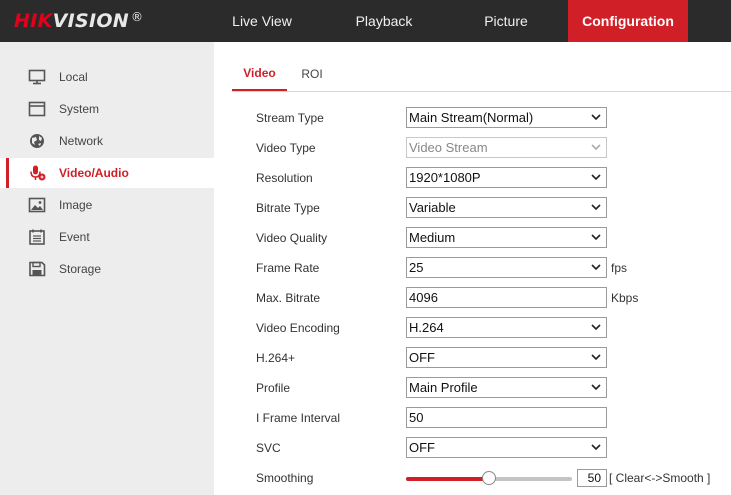  I want to click on smoothing-slider-handle, so click(489, 478).